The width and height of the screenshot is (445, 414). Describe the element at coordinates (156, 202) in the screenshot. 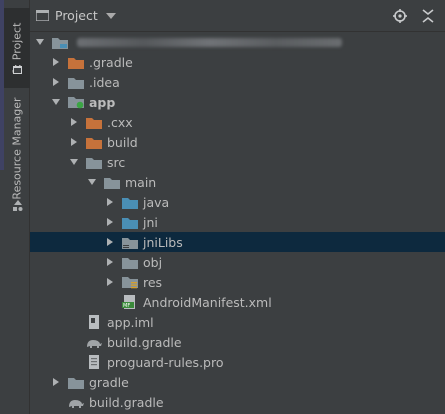

I see `tree-label: java` at that location.